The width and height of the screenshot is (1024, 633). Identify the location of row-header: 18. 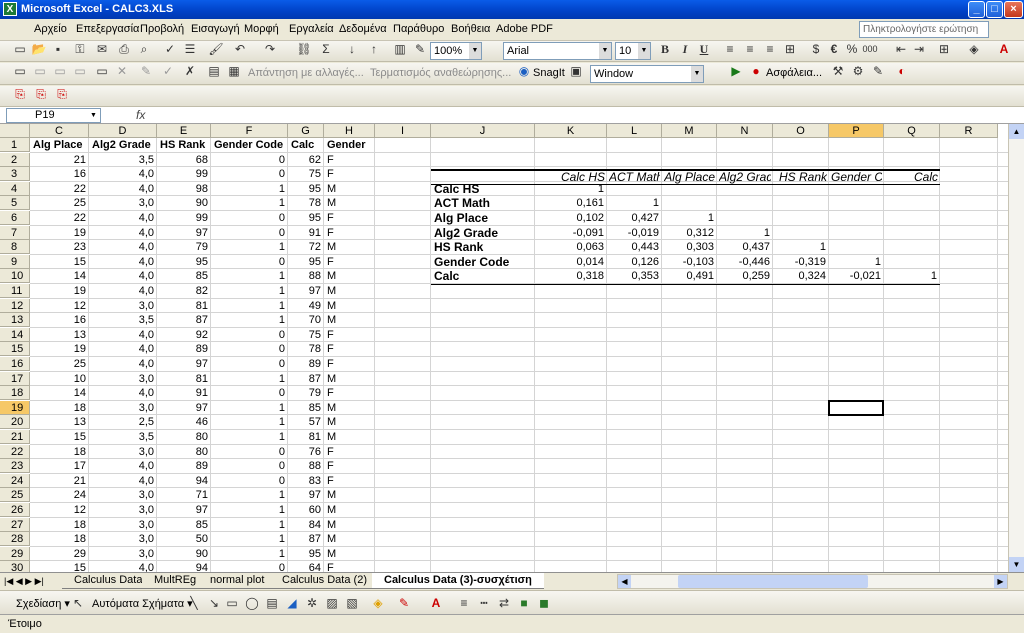
(15, 393).